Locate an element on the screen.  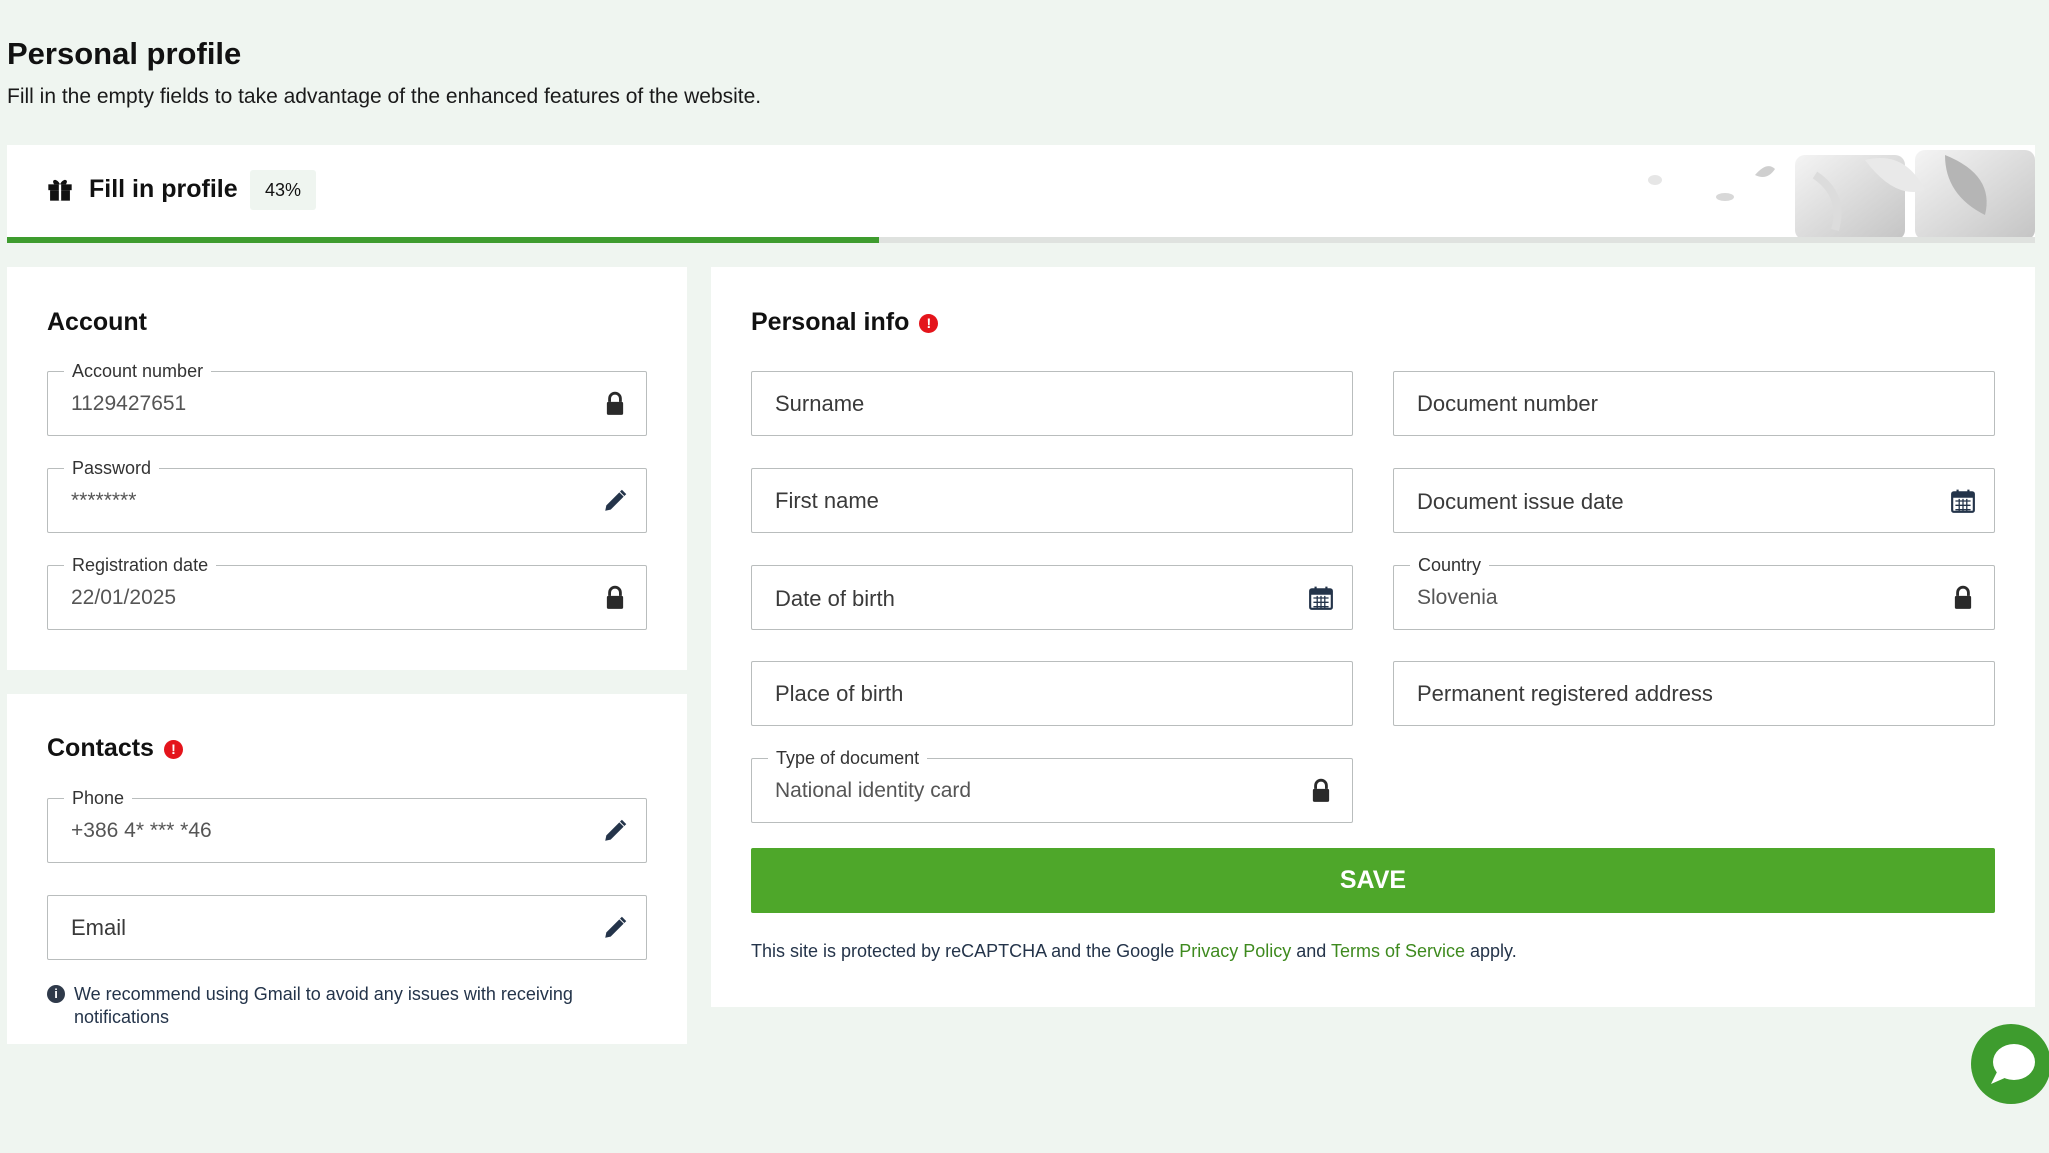
phone-value: +386 4* *** *46 is located at coordinates (141, 830).